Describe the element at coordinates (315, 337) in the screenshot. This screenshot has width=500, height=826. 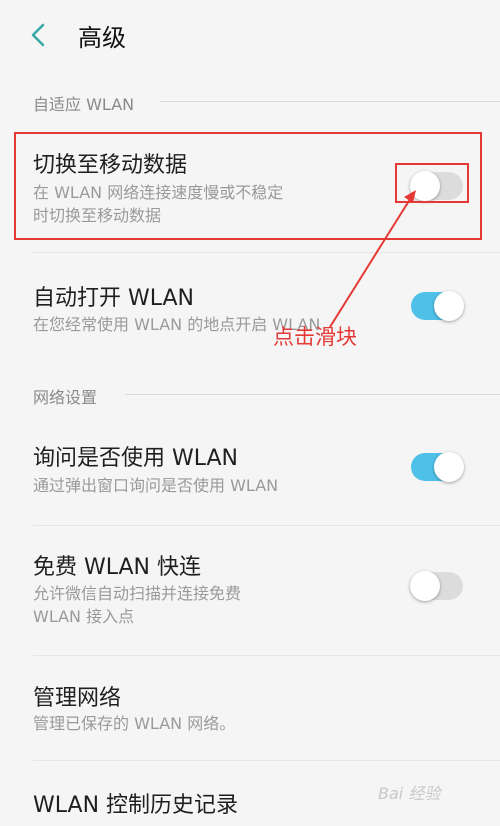
I see `annotation-label: 点击滑块` at that location.